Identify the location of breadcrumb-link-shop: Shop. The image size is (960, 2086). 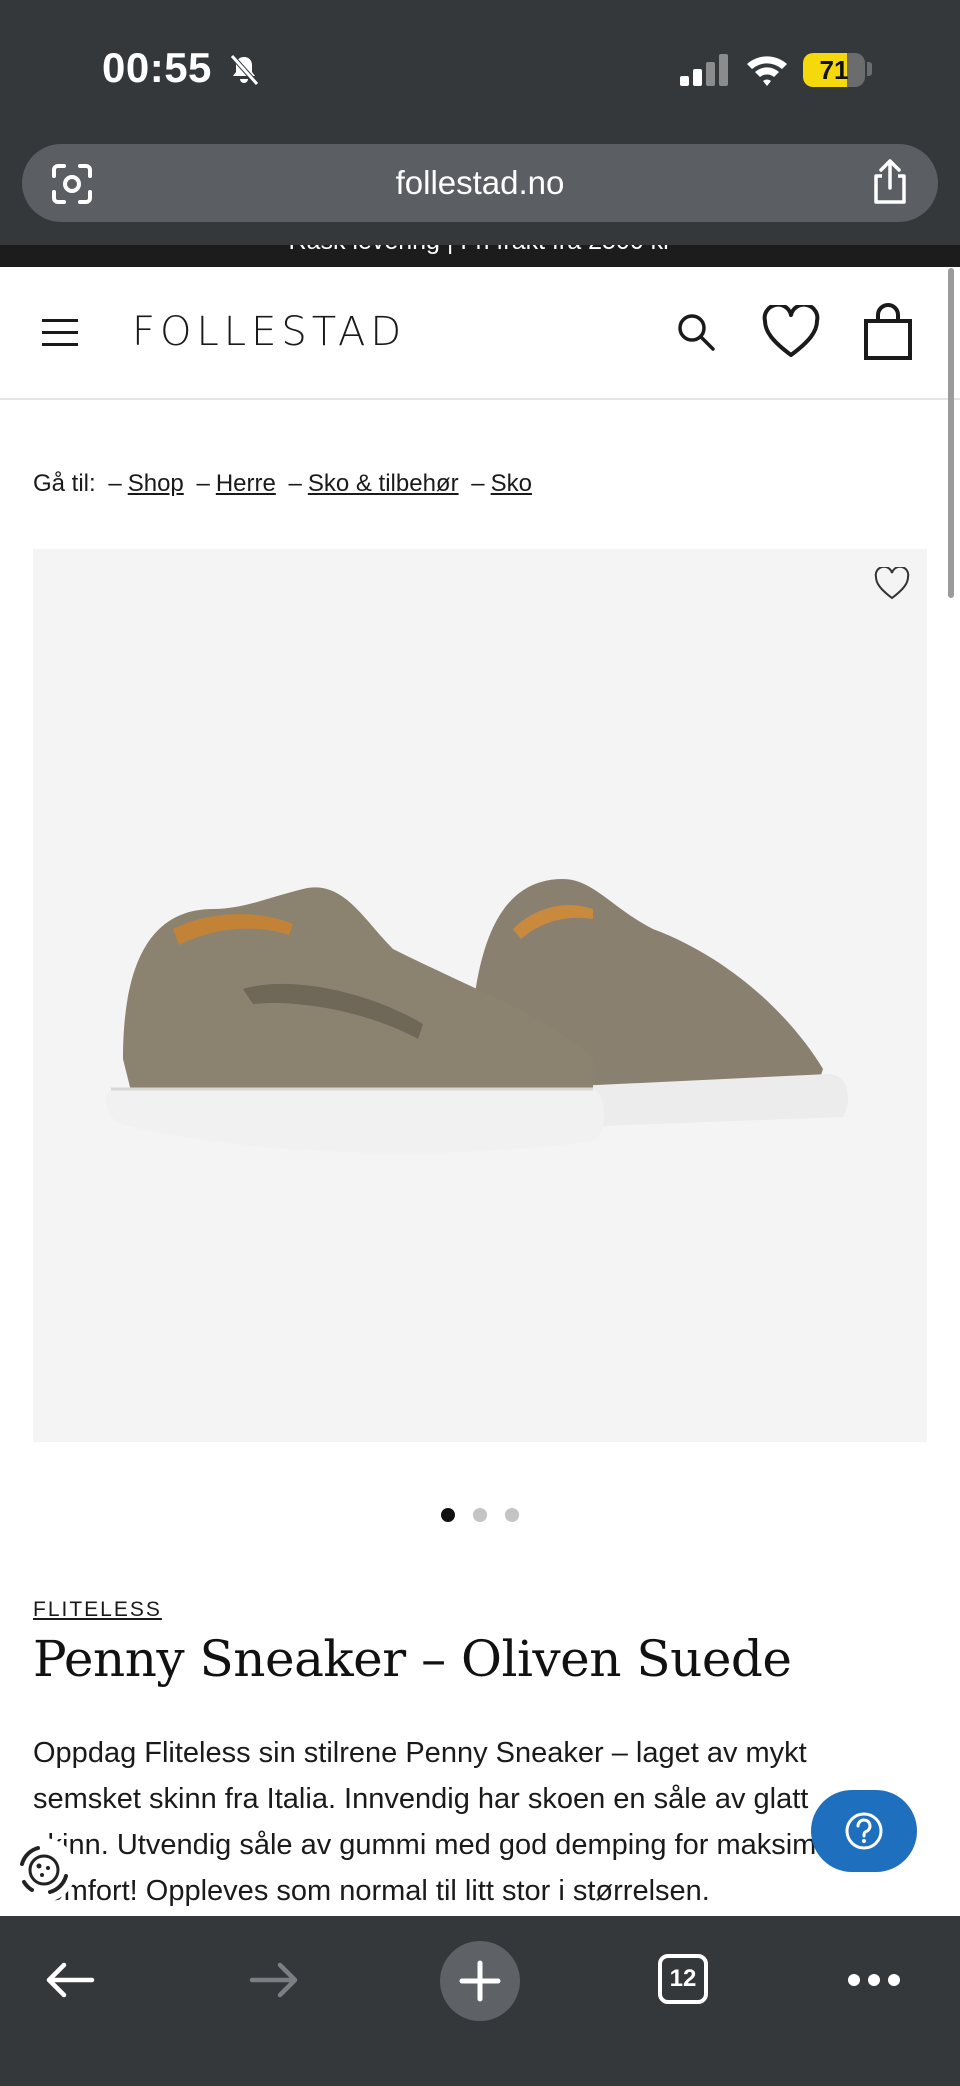
(156, 483).